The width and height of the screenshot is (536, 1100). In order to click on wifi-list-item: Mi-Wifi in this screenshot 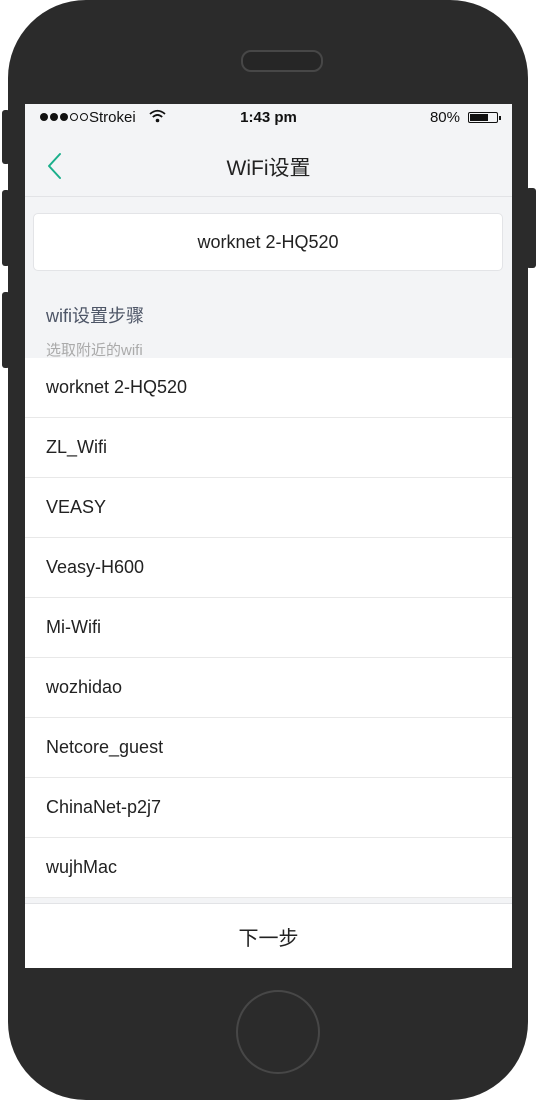, I will do `click(268, 628)`.